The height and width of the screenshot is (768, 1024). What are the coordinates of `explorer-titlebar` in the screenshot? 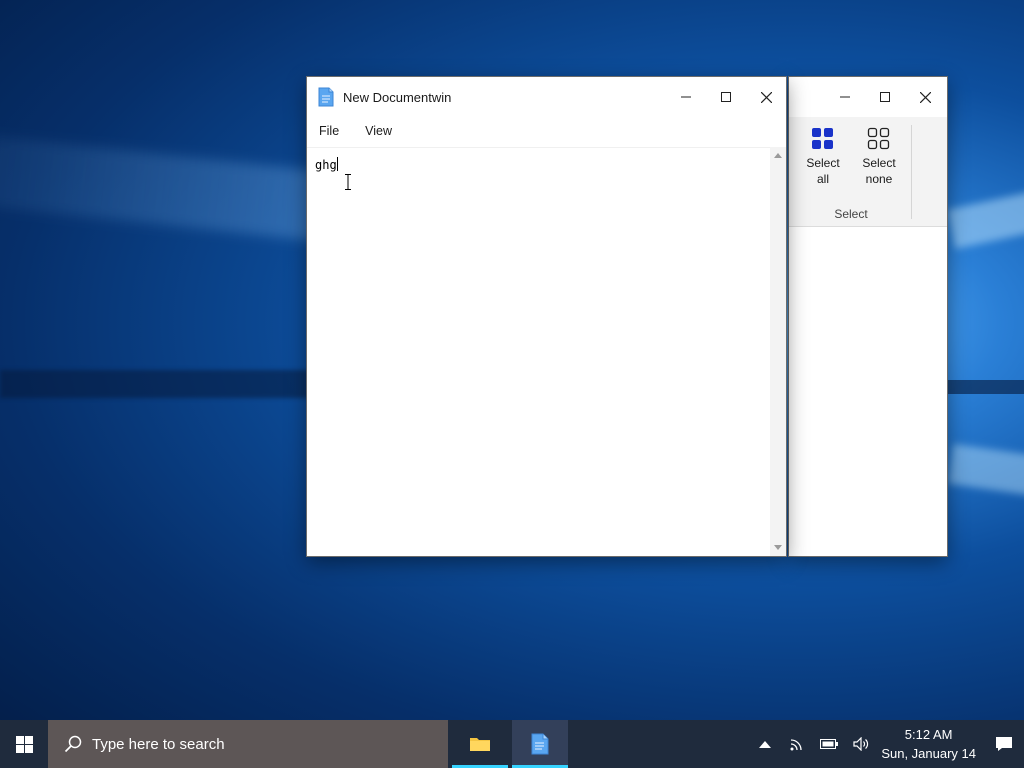 It's located at (868, 97).